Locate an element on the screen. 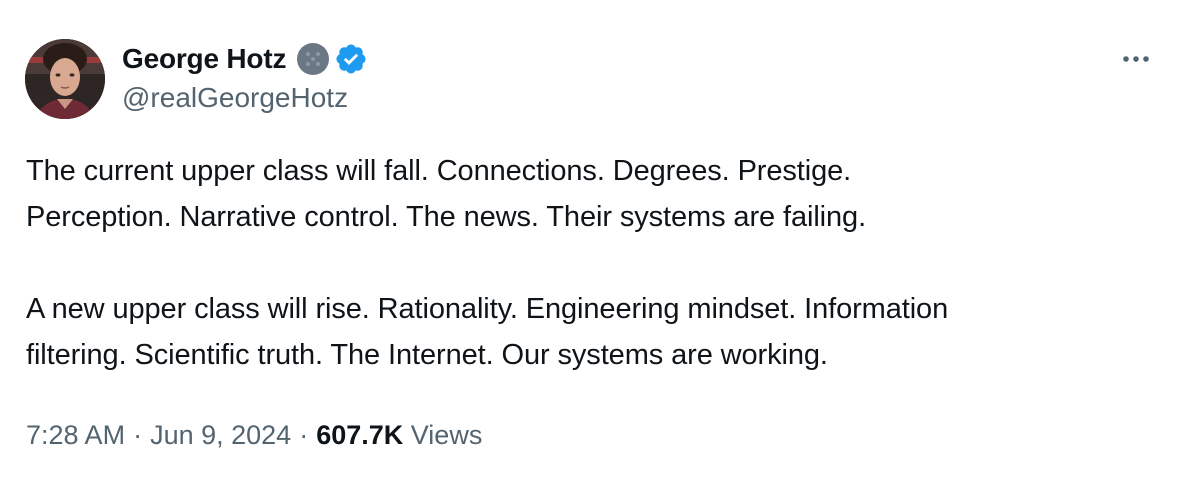 Image resolution: width=1182 pixels, height=482 pixels. verified-badge-icon is located at coordinates (351, 59).